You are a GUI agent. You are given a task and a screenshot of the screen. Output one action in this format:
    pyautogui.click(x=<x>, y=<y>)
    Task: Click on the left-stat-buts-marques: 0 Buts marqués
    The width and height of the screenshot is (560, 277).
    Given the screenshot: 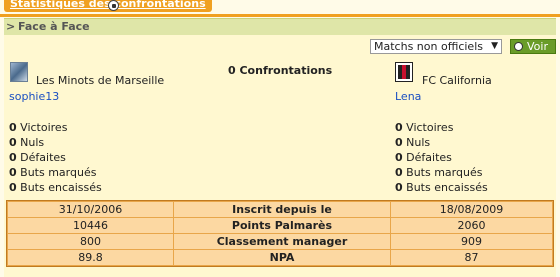 What is the action you would take?
    pyautogui.click(x=53, y=172)
    